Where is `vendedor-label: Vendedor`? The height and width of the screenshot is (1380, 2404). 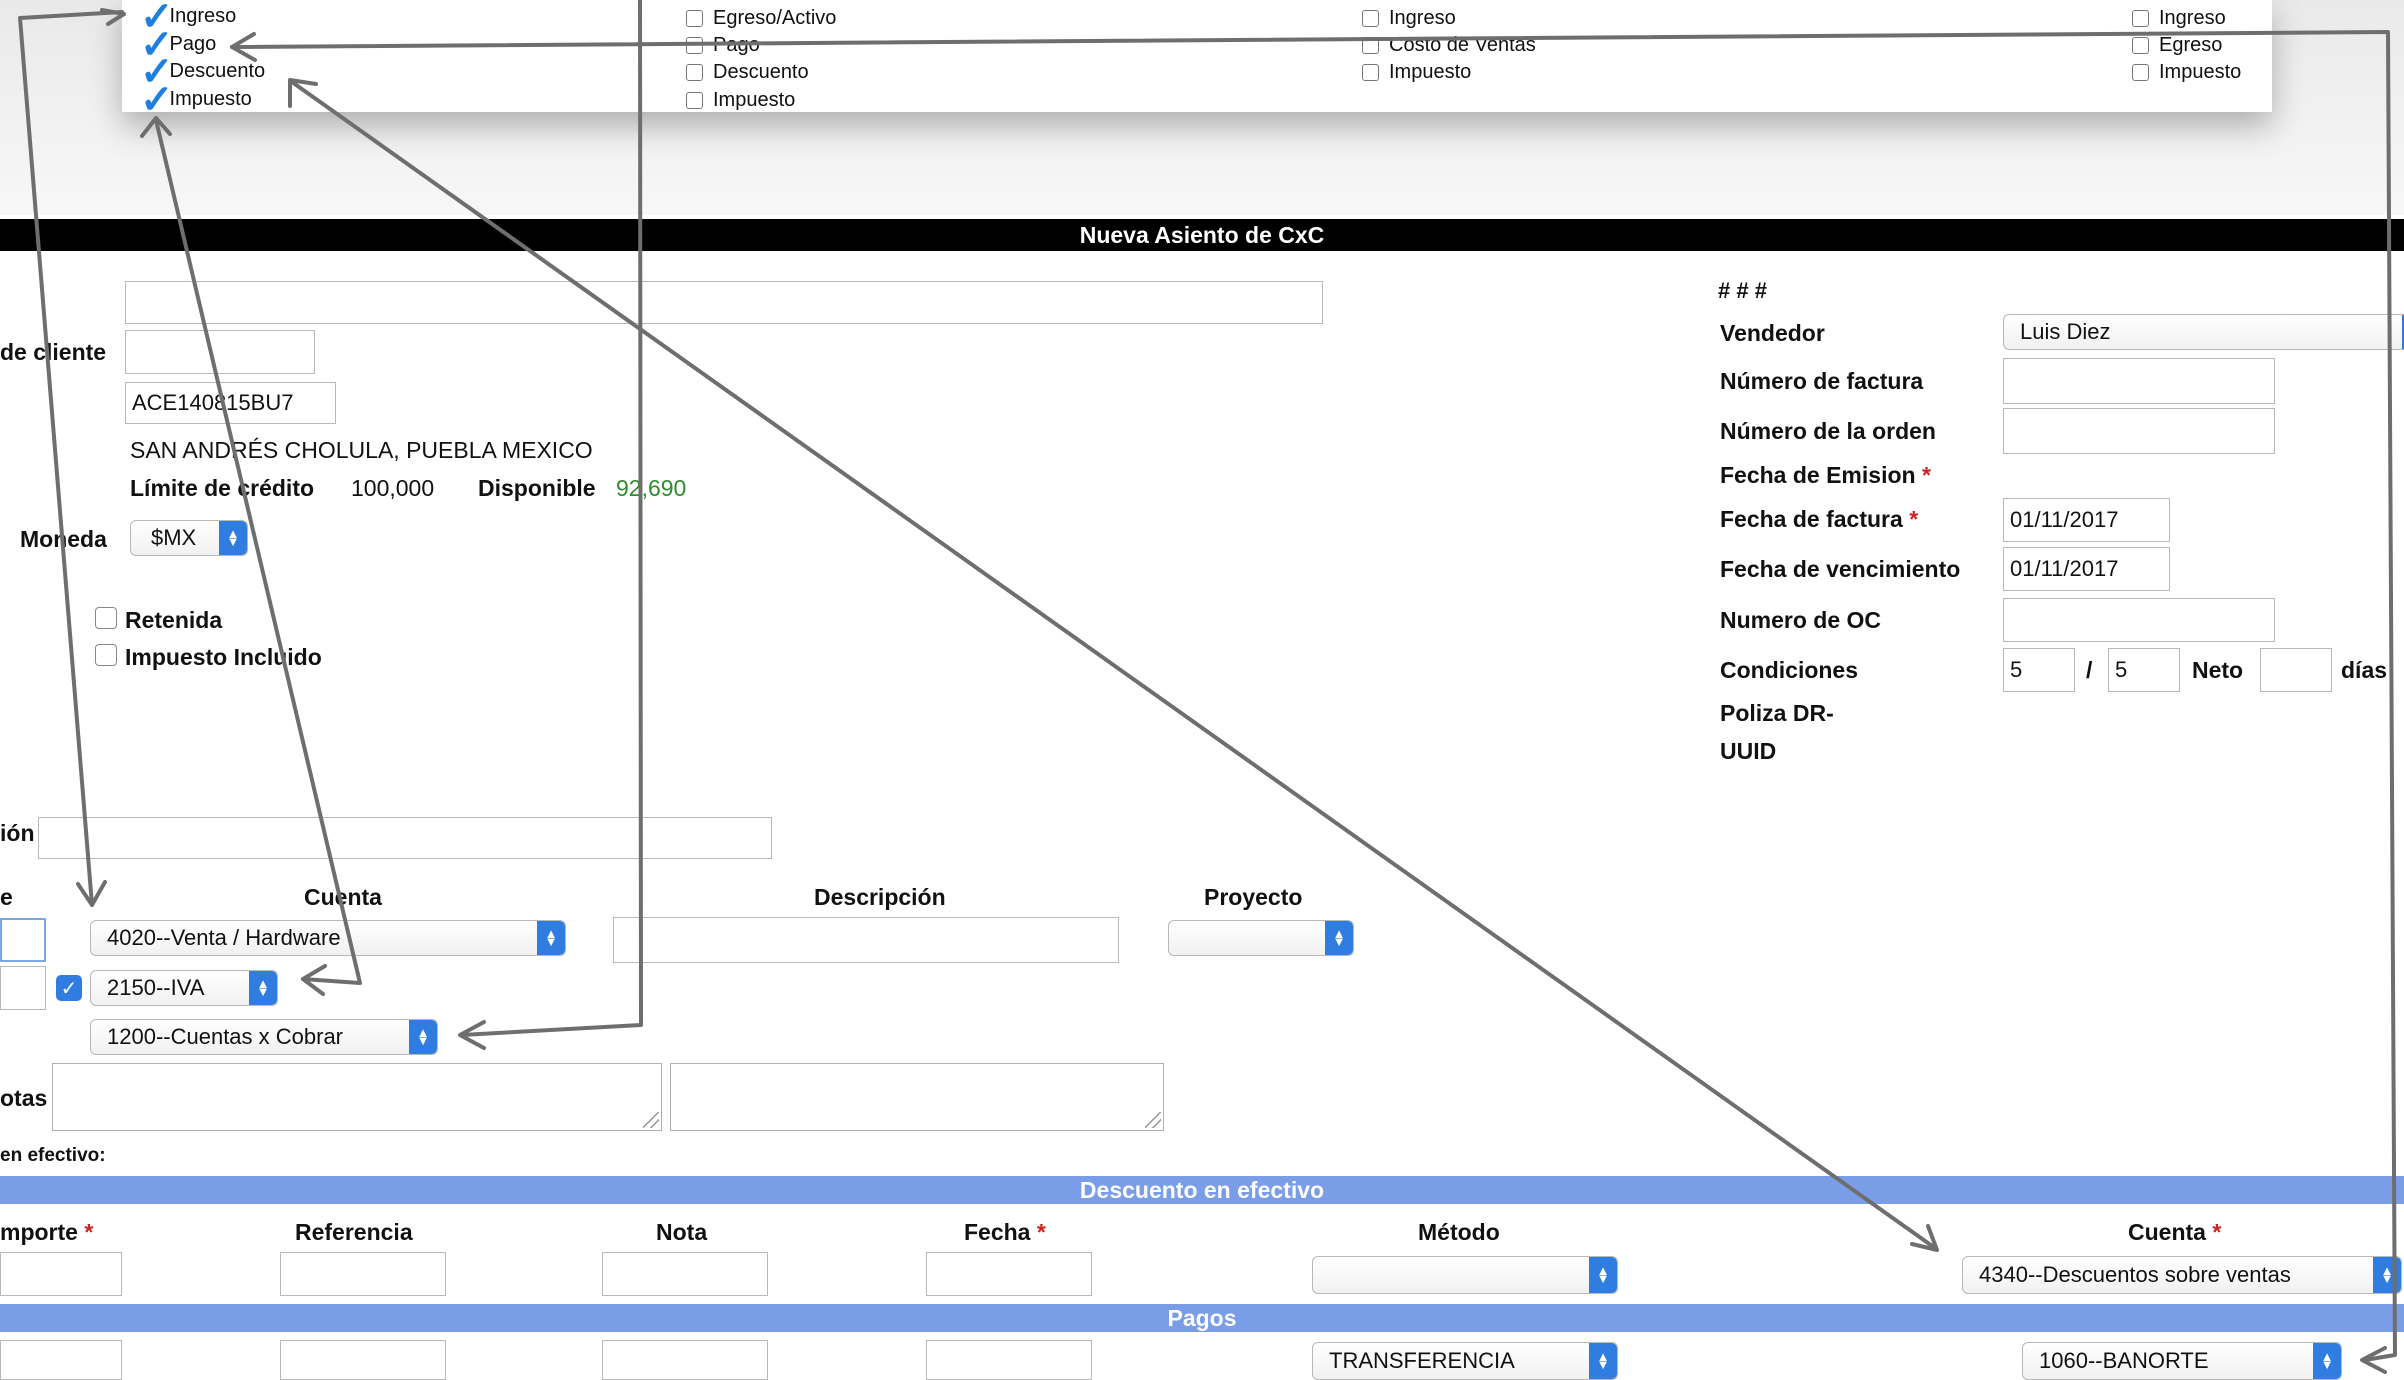
vendedor-label: Vendedor is located at coordinates (1772, 333).